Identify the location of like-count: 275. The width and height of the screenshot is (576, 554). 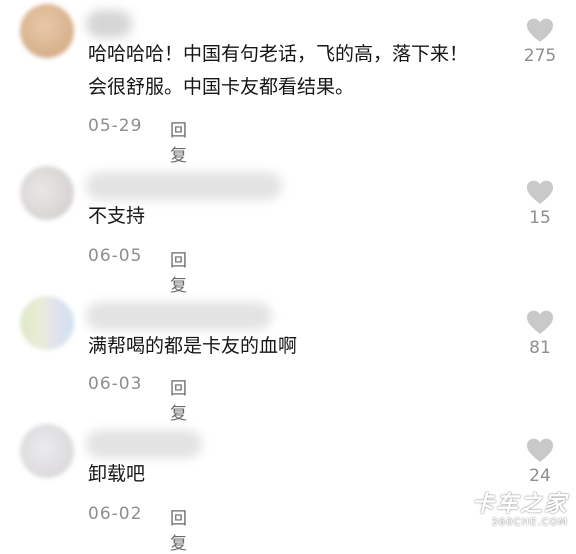
(540, 56).